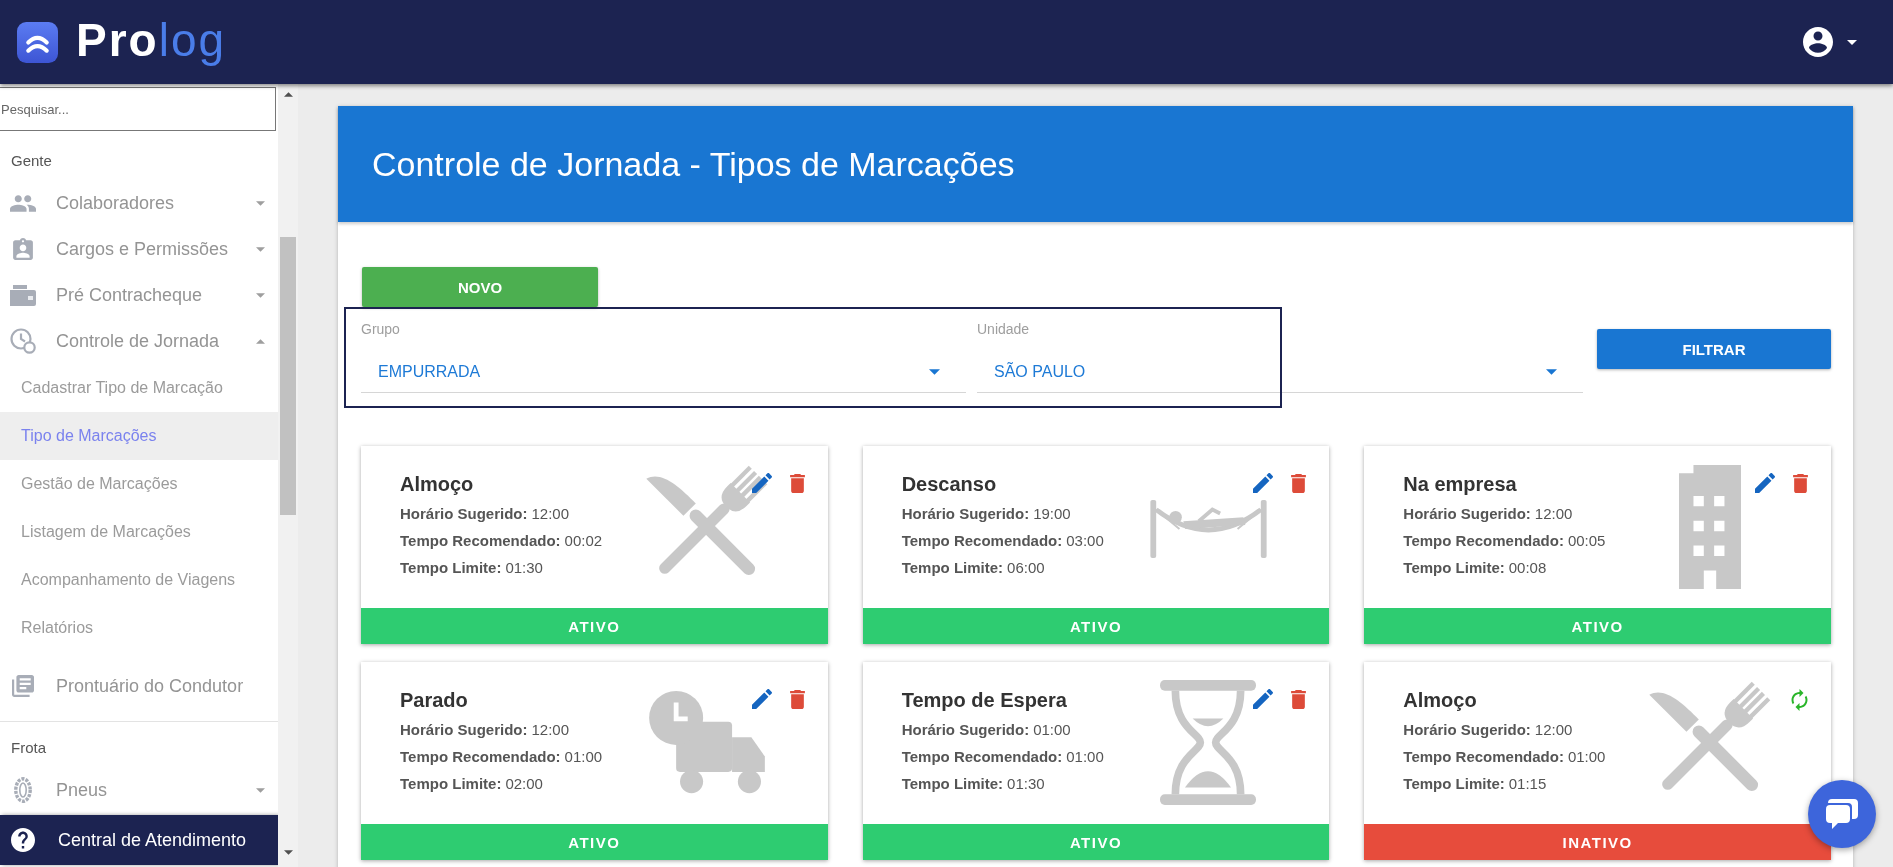 This screenshot has height=867, width=1893. Describe the element at coordinates (1026, 567) in the screenshot. I see `field-value: 06:00` at that location.